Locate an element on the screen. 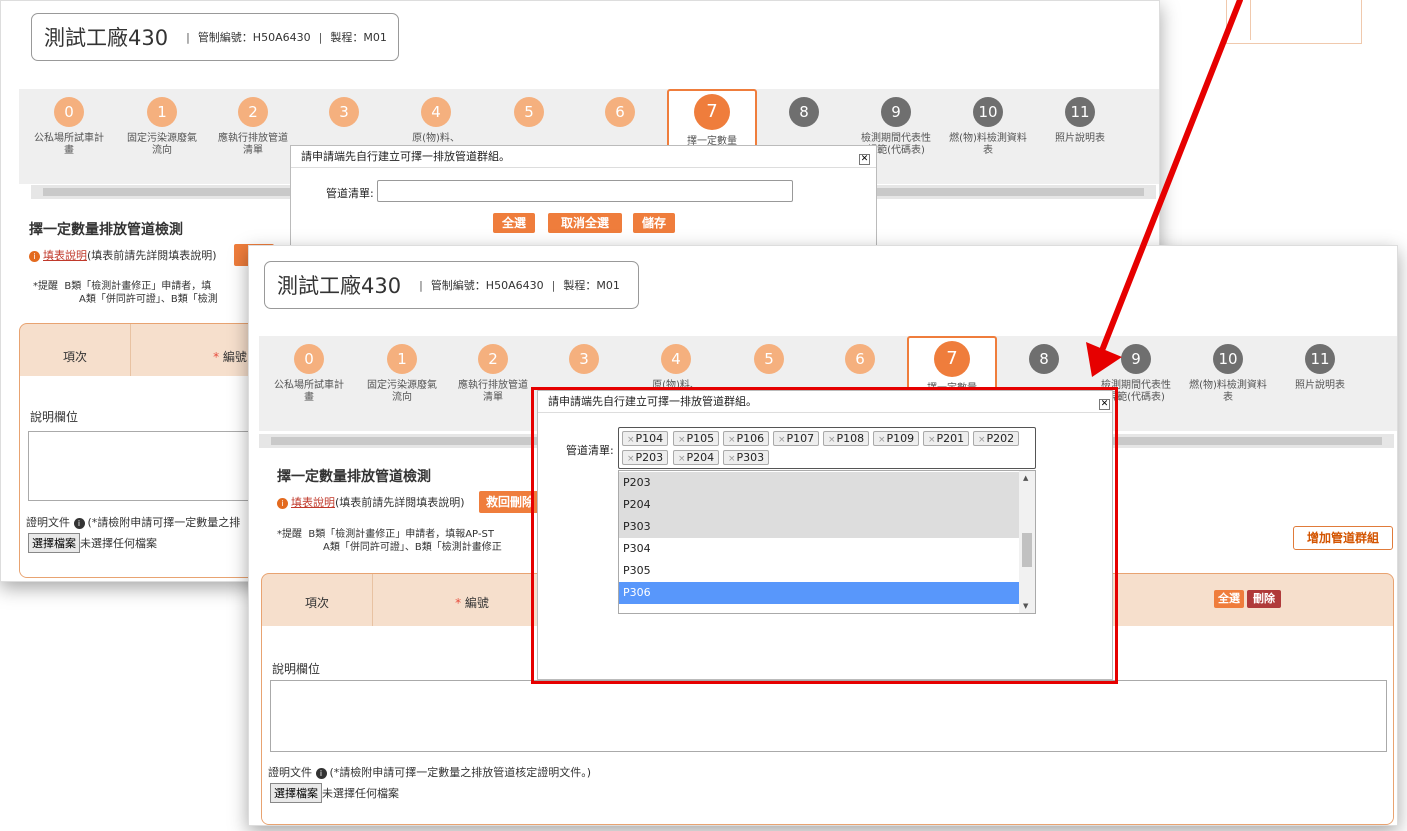 The image size is (1407, 831). select-all-button: 全選 is located at coordinates (514, 223).